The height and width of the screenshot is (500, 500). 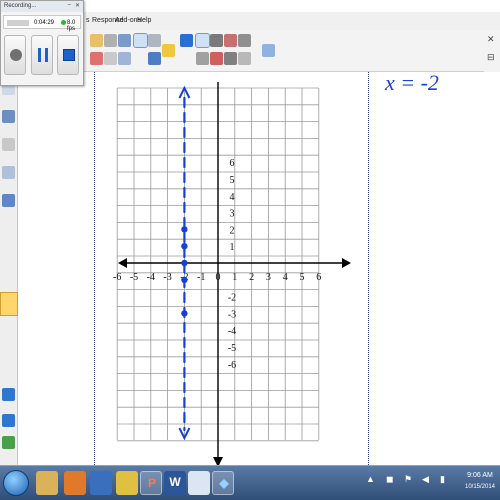 I want to click on tray-volume-icon: ◀, so click(x=425, y=479).